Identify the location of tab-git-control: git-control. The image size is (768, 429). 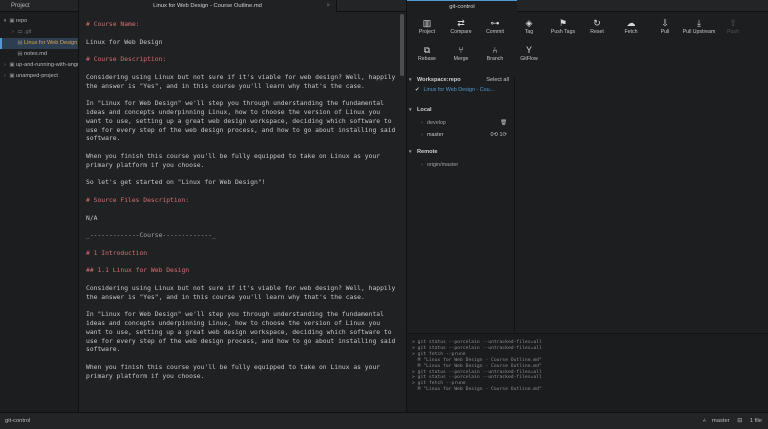
(462, 6).